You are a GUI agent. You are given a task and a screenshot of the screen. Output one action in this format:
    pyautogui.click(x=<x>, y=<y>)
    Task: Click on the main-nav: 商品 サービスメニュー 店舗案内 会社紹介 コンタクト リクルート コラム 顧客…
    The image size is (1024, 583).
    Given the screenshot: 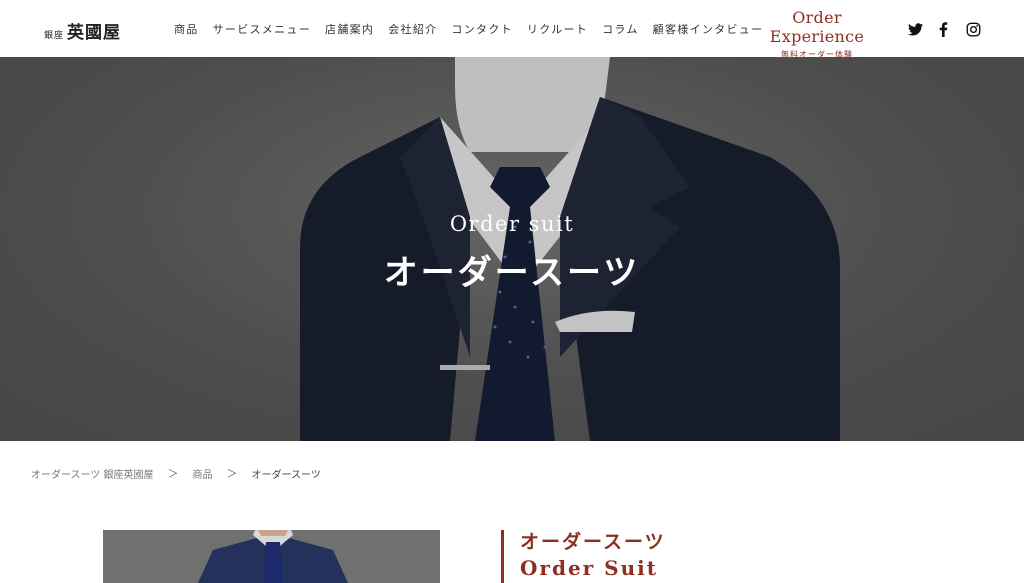 What is the action you would take?
    pyautogui.click(x=475, y=29)
    